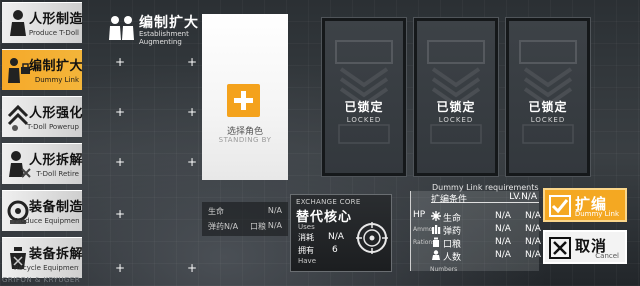 This screenshot has width=640, height=286. Describe the element at coordinates (243, 100) in the screenshot. I see `plus-icon` at that location.